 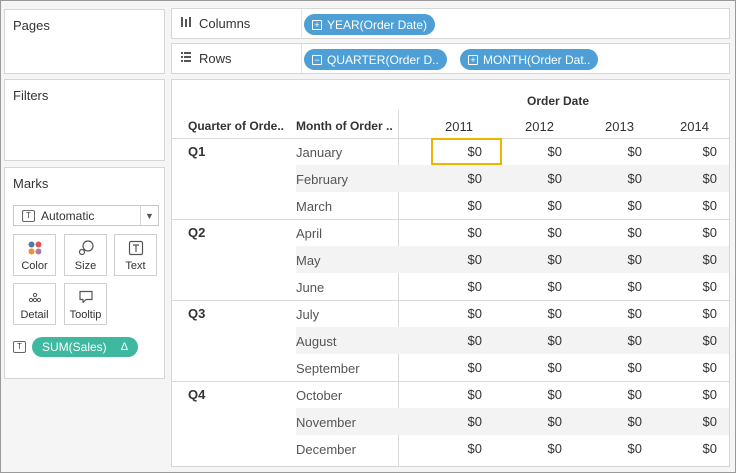 What do you see at coordinates (86, 297) in the screenshot?
I see `speech-bubble-icon` at bounding box center [86, 297].